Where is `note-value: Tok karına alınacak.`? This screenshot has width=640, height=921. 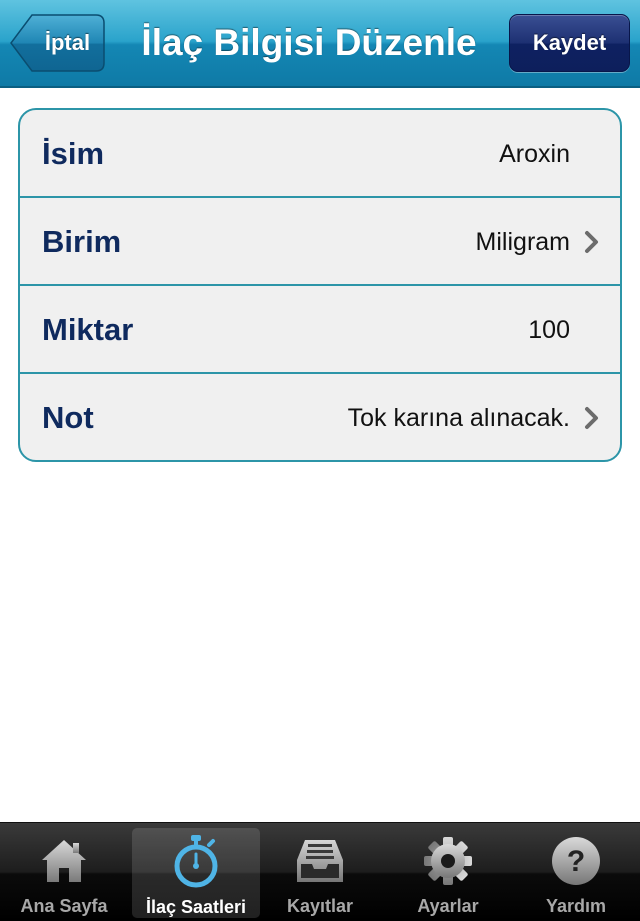 note-value: Tok karına alınacak. is located at coordinates (458, 417).